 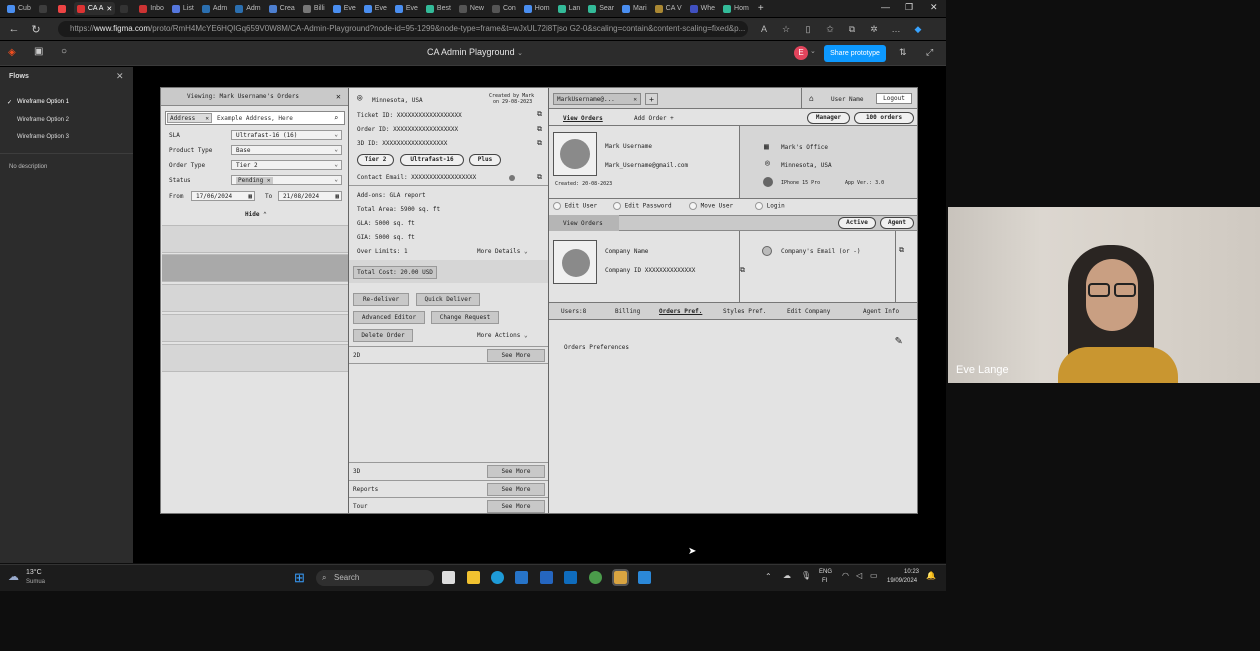 What do you see at coordinates (583, 118) in the screenshot?
I see `view-orders-tab: View Orders` at bounding box center [583, 118].